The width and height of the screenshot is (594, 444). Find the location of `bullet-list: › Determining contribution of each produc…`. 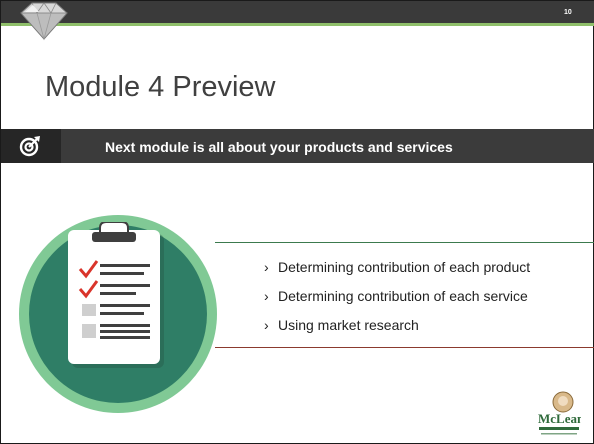

bullet-list: › Determining contribution of each produc… is located at coordinates (397, 302).